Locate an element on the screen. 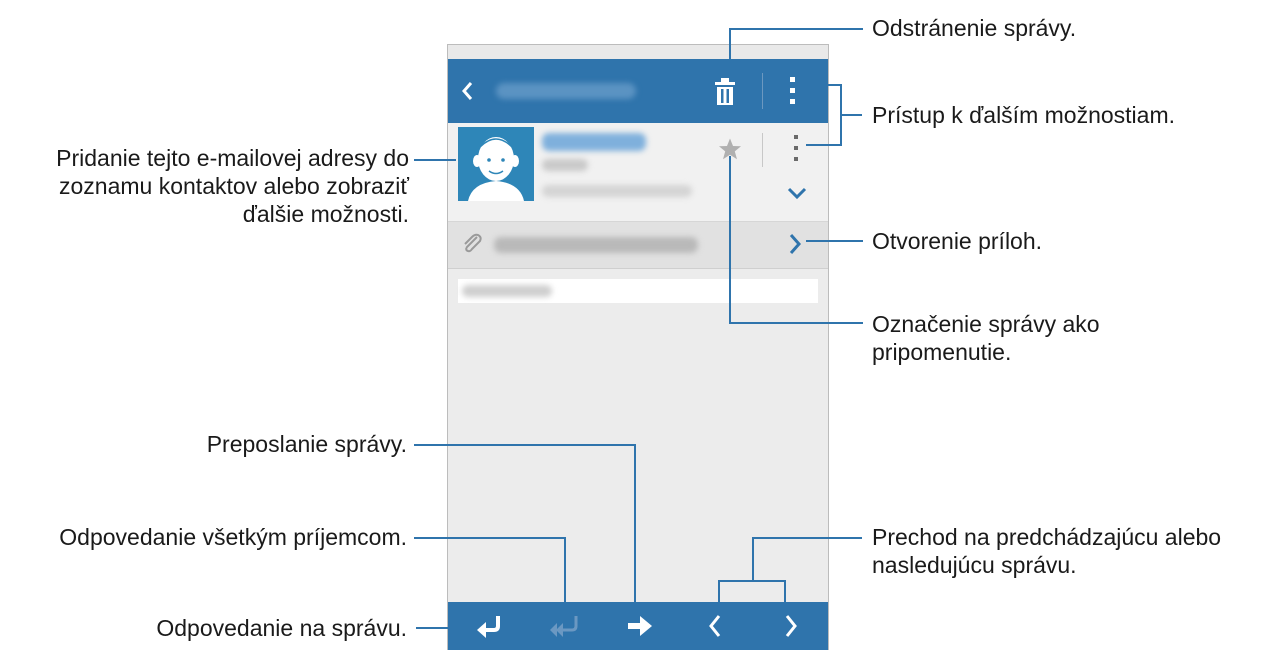 The width and height of the screenshot is (1263, 650). message-body-blurred is located at coordinates (507, 291).